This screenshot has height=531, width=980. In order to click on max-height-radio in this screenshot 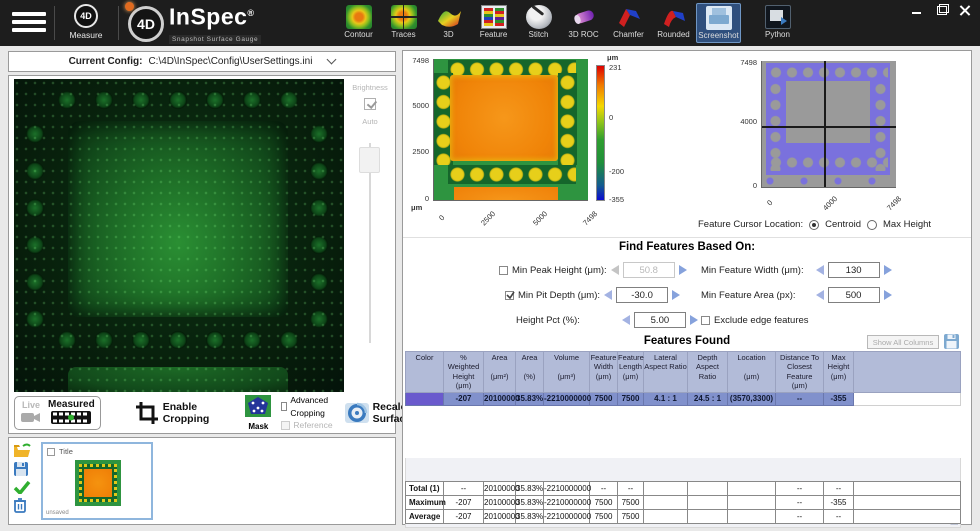, I will do `click(872, 224)`.